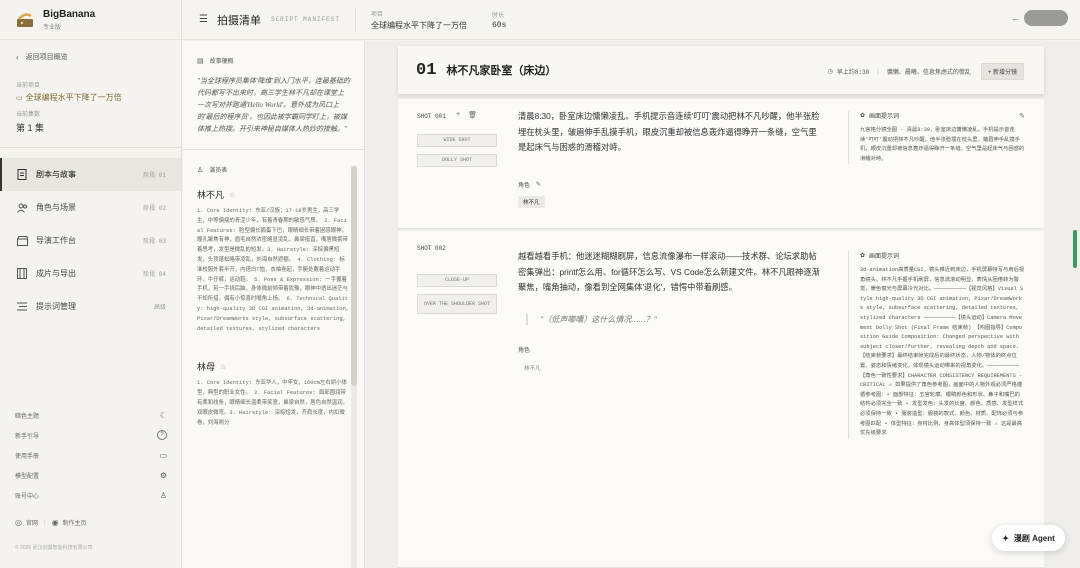 The width and height of the screenshot is (1080, 568). I want to click on list-icon, so click(22, 307).